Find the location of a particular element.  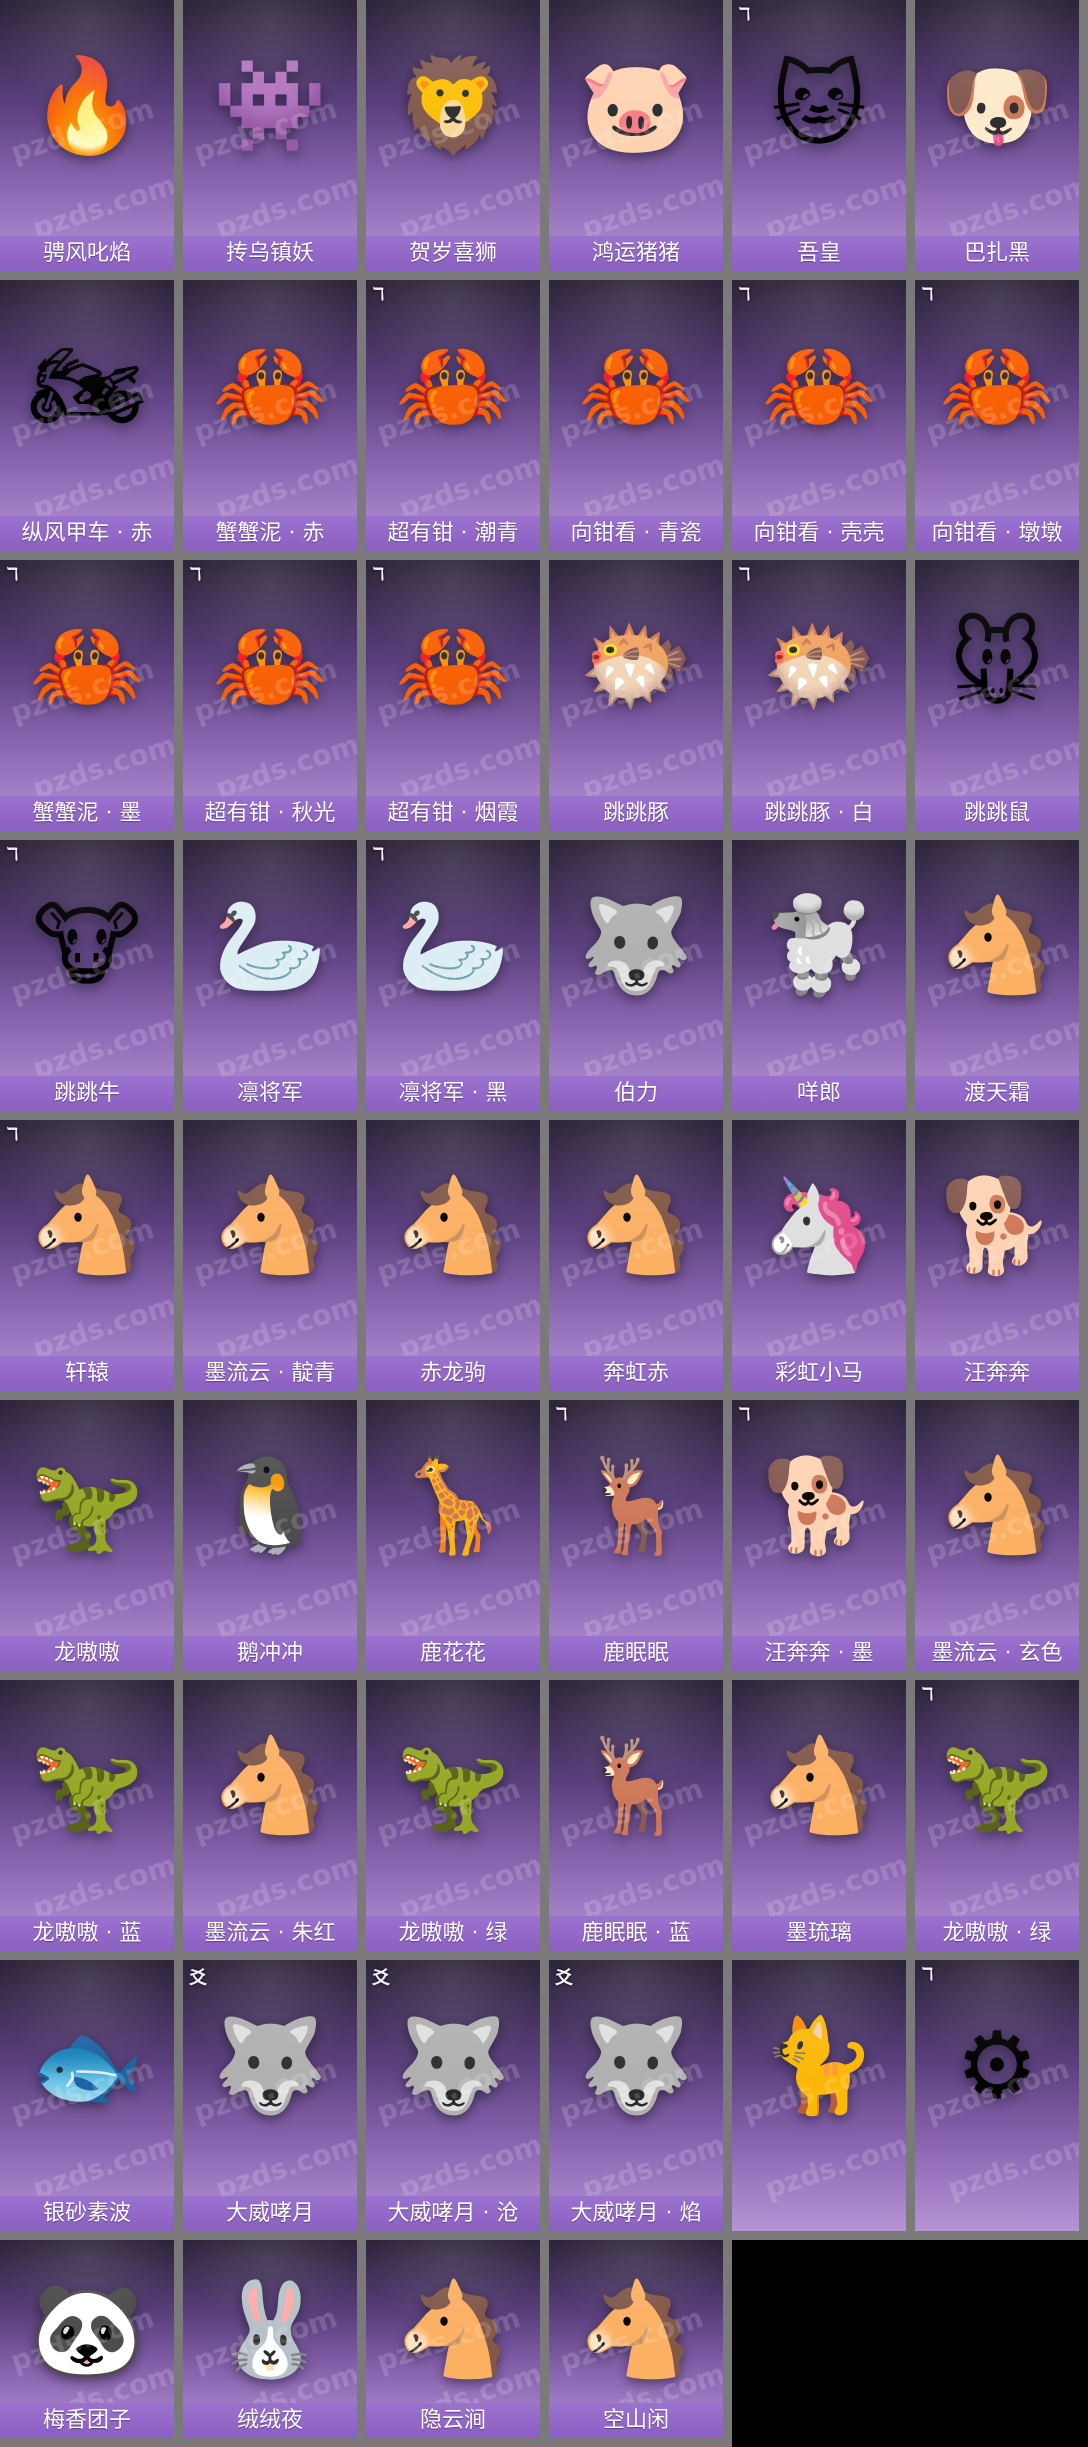

mount-card: 🐡 pzds.com pzds.com ℸ 跳跳豚 · 白 is located at coordinates (823, 700).